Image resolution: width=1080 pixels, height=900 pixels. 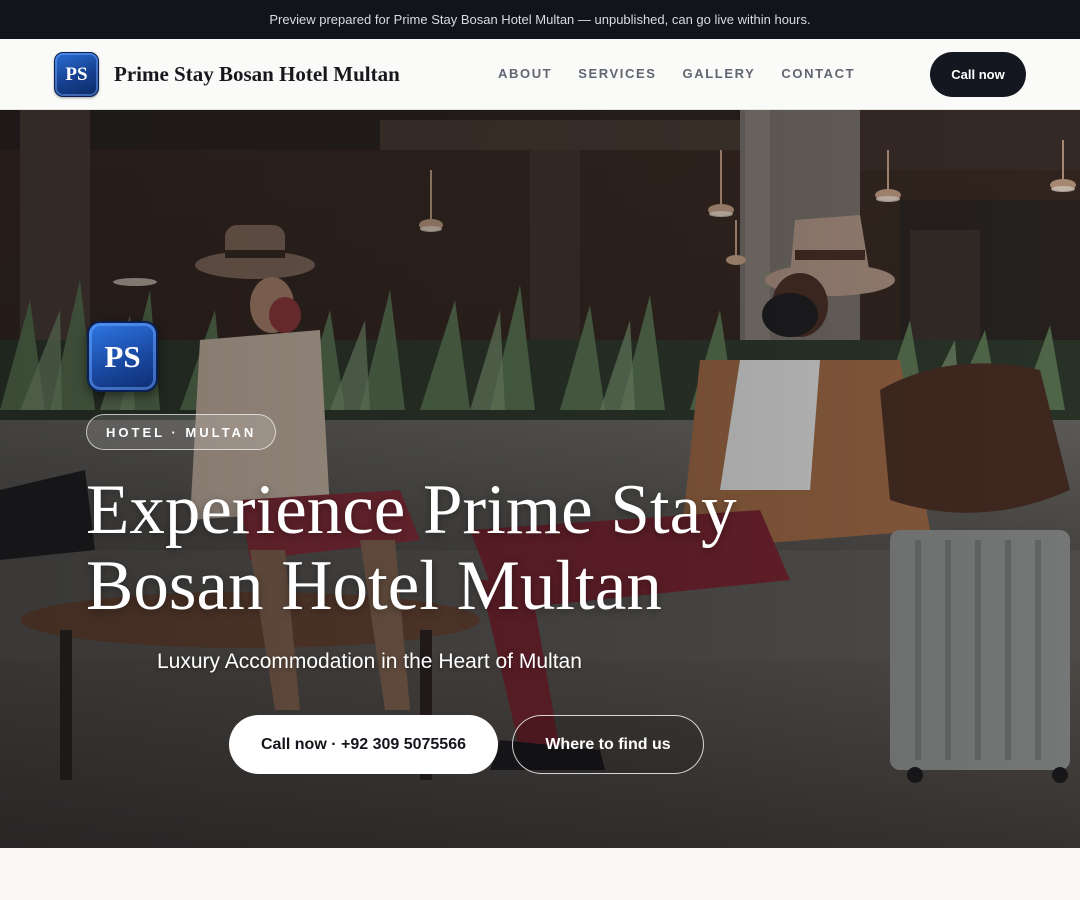 I want to click on hero-title: Experience Prime Stay Bosan Hotel Multan, so click(x=411, y=548).